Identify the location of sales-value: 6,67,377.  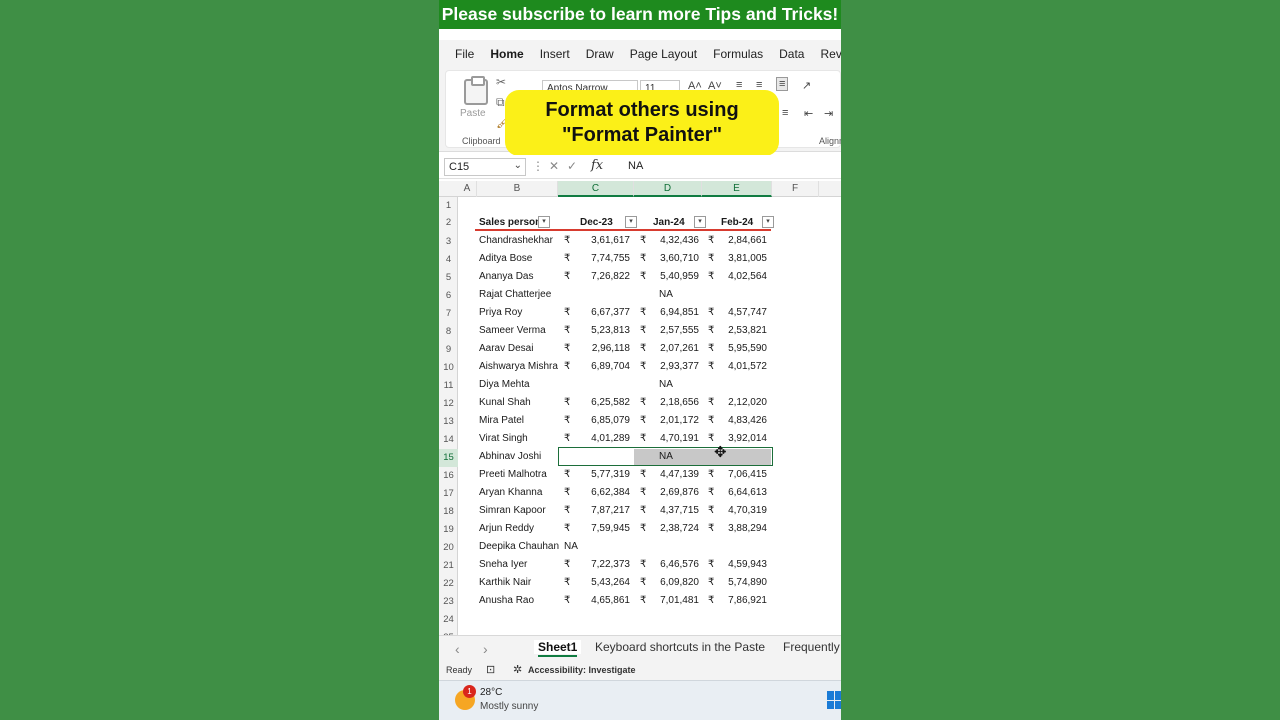
(610, 312).